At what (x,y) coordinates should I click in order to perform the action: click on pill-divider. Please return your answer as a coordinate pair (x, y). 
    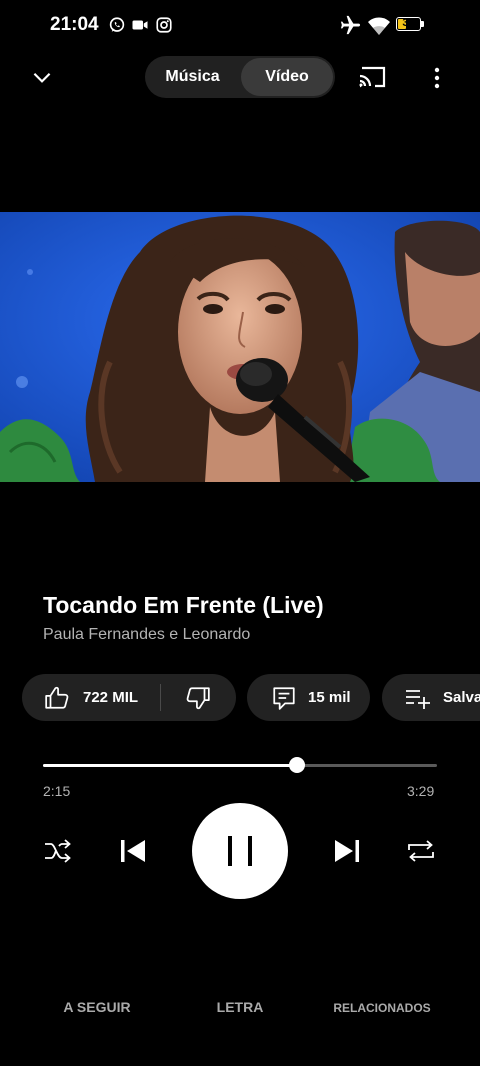
    Looking at the image, I should click on (160, 697).